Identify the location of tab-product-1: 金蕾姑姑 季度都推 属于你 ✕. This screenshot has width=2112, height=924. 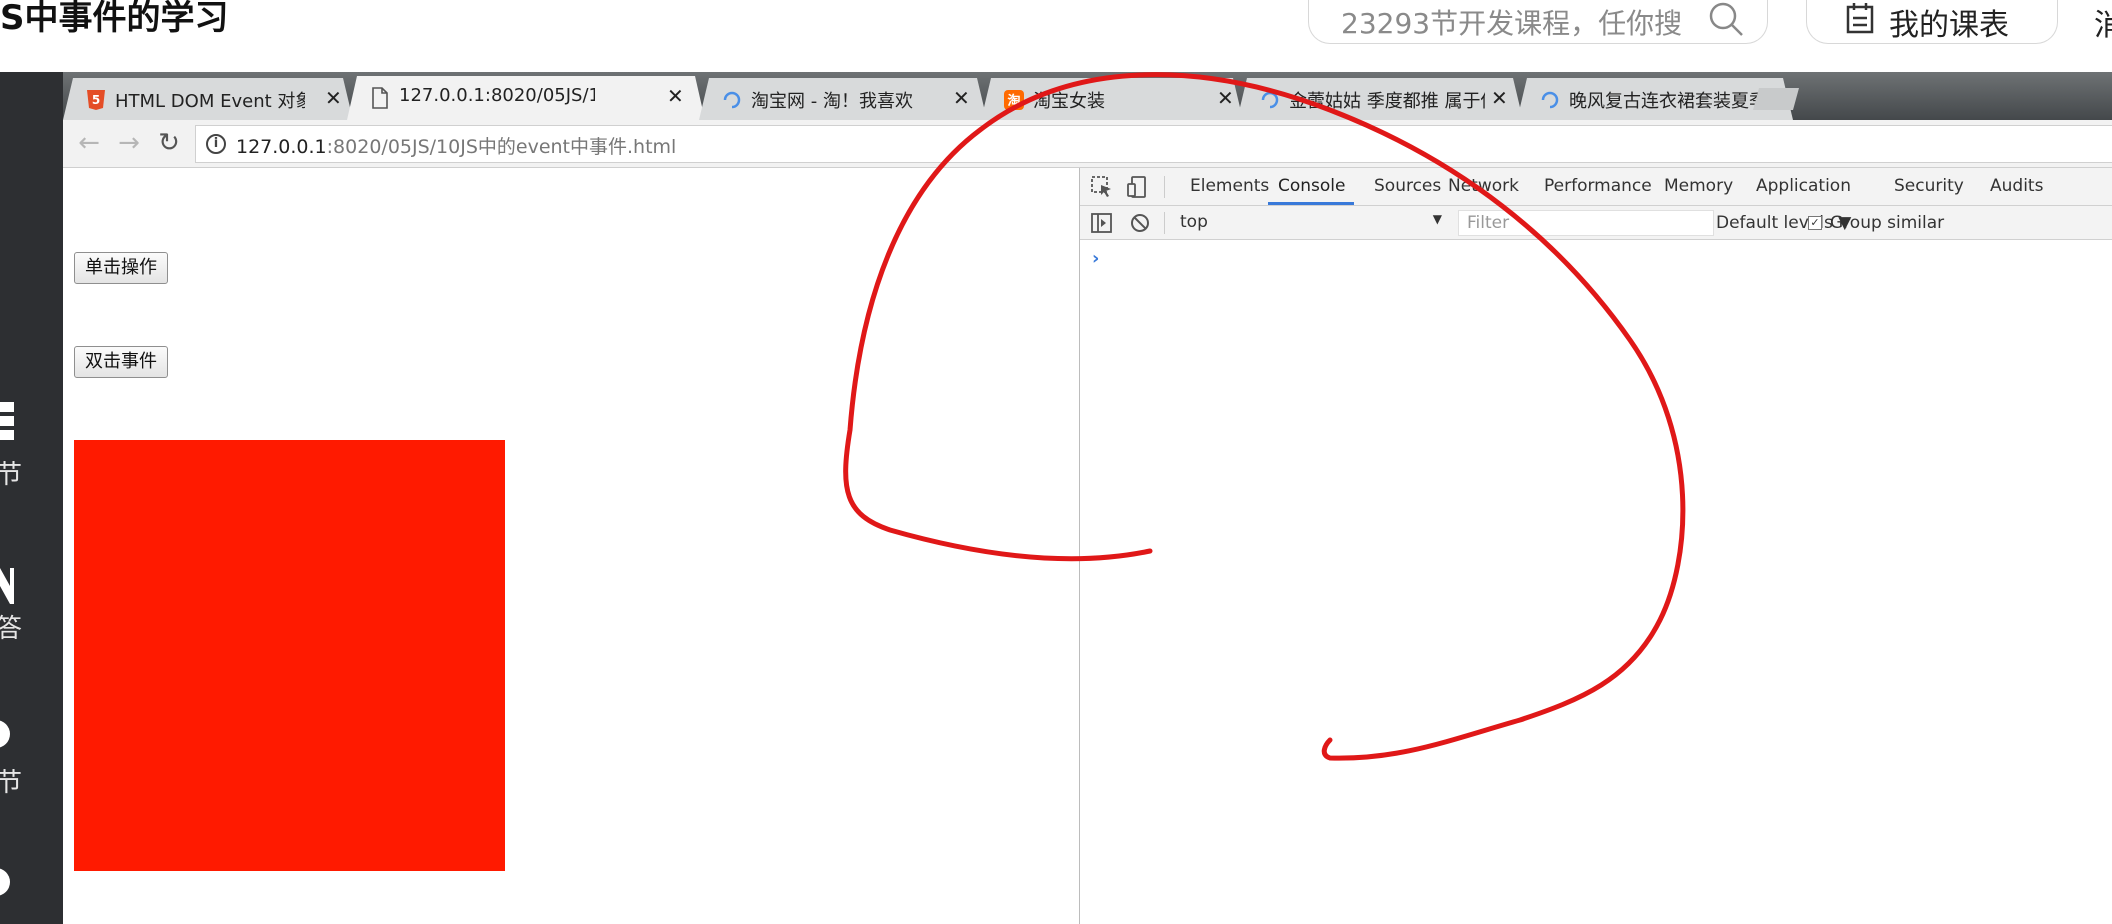
(1380, 99).